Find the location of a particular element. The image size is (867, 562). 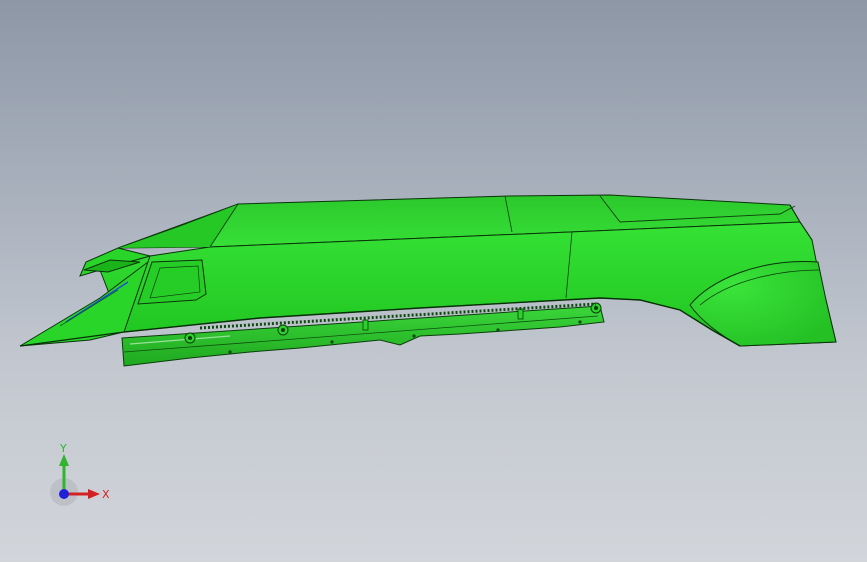

coordinate-triad: Y X is located at coordinates (80, 474).